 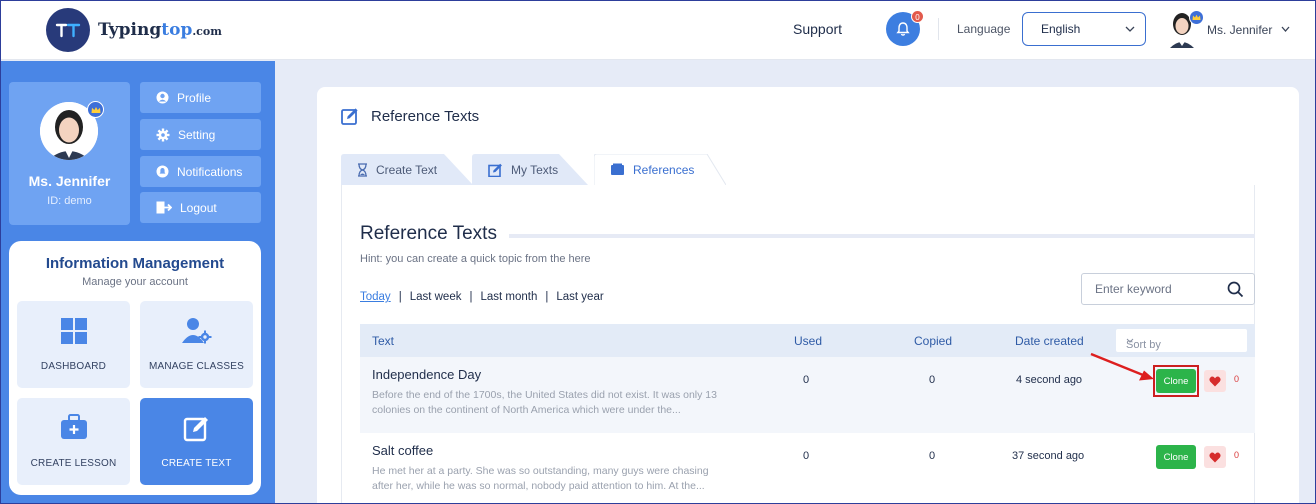 What do you see at coordinates (197, 134) in the screenshot?
I see `sidebar-item-label: Setting` at bounding box center [197, 134].